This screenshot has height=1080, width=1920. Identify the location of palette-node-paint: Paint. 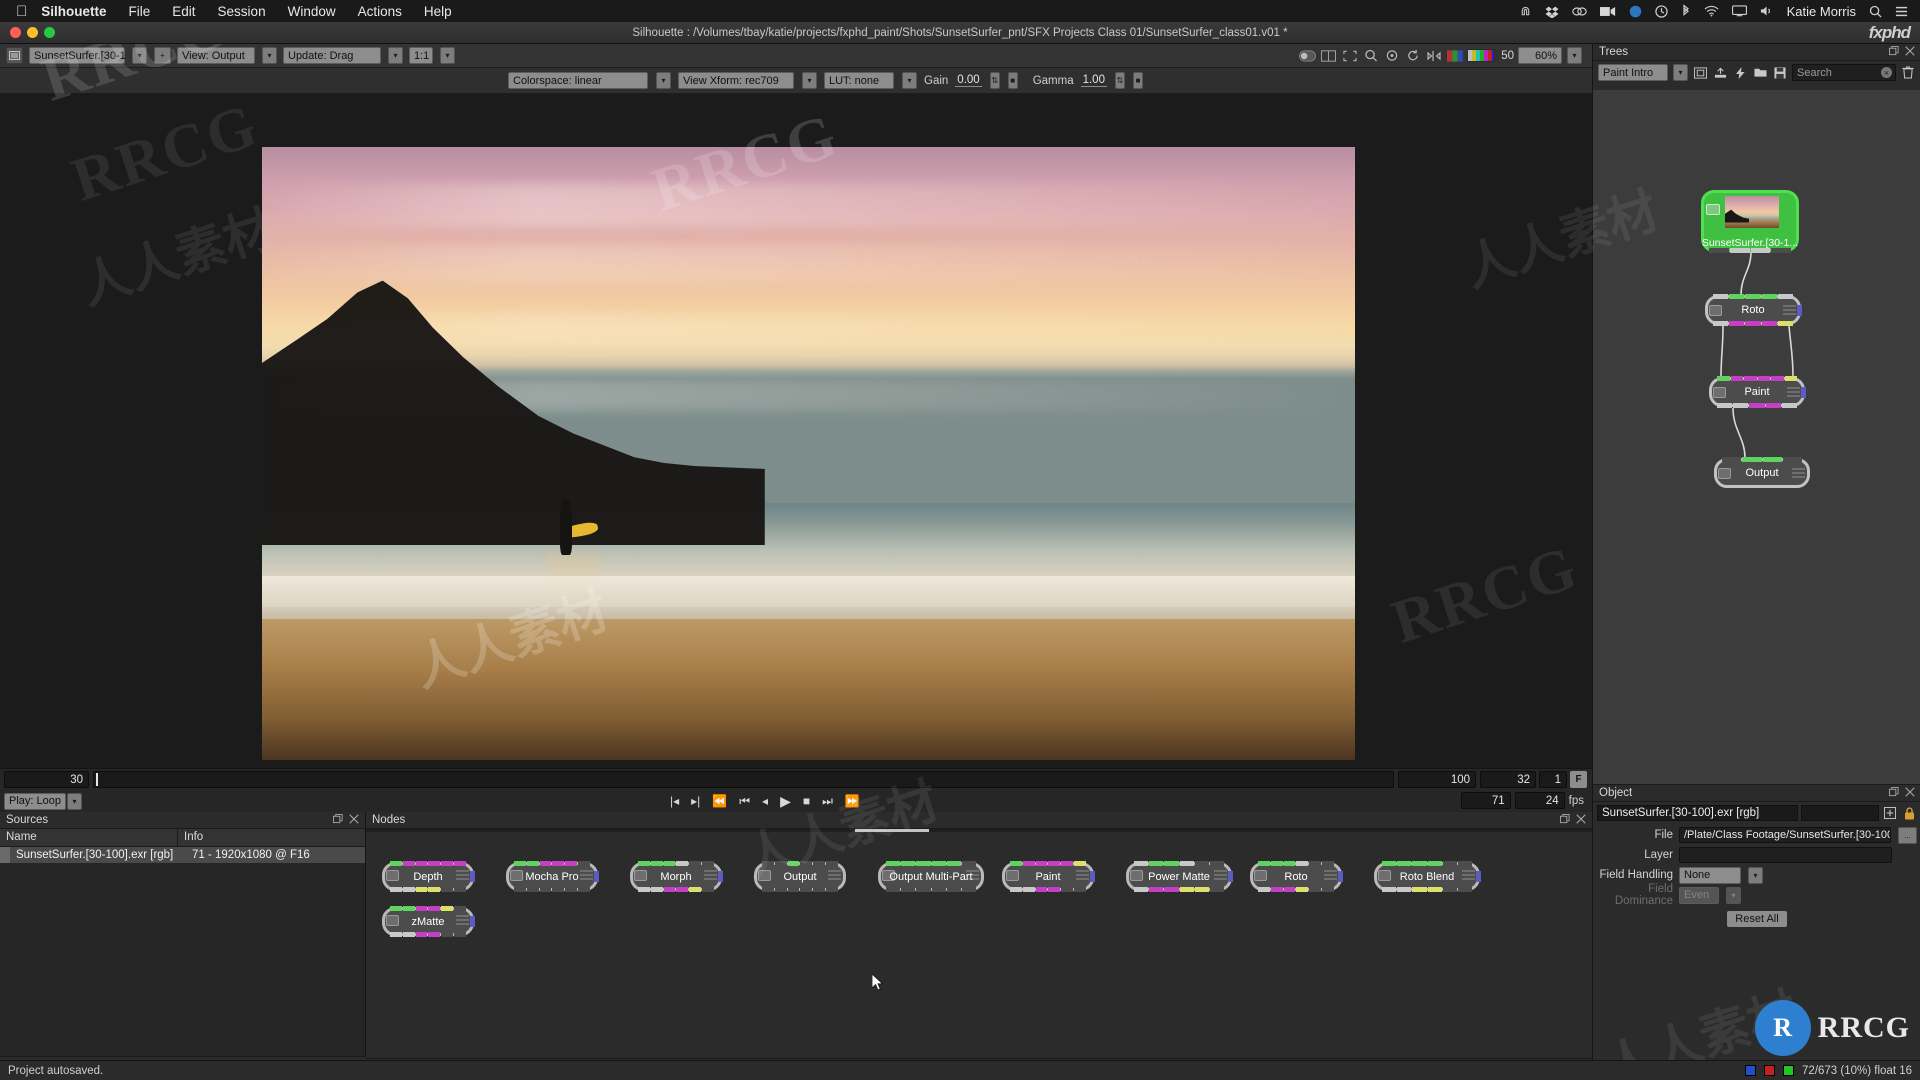
(1048, 876).